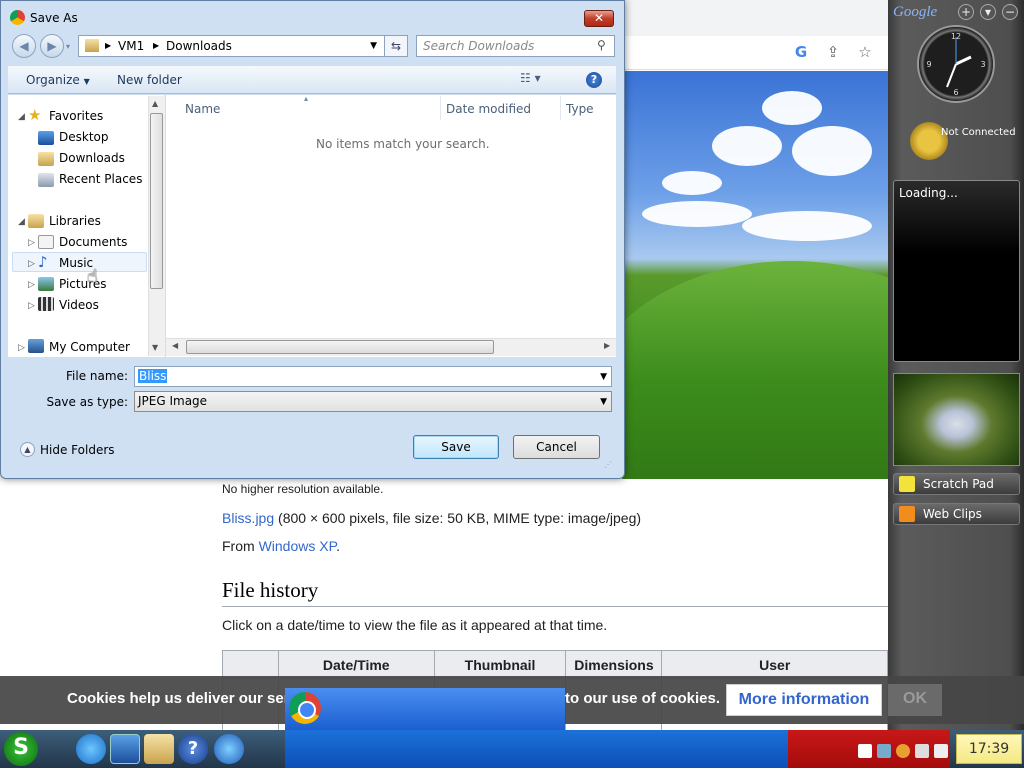  What do you see at coordinates (229, 749) in the screenshot?
I see `globe-icon` at bounding box center [229, 749].